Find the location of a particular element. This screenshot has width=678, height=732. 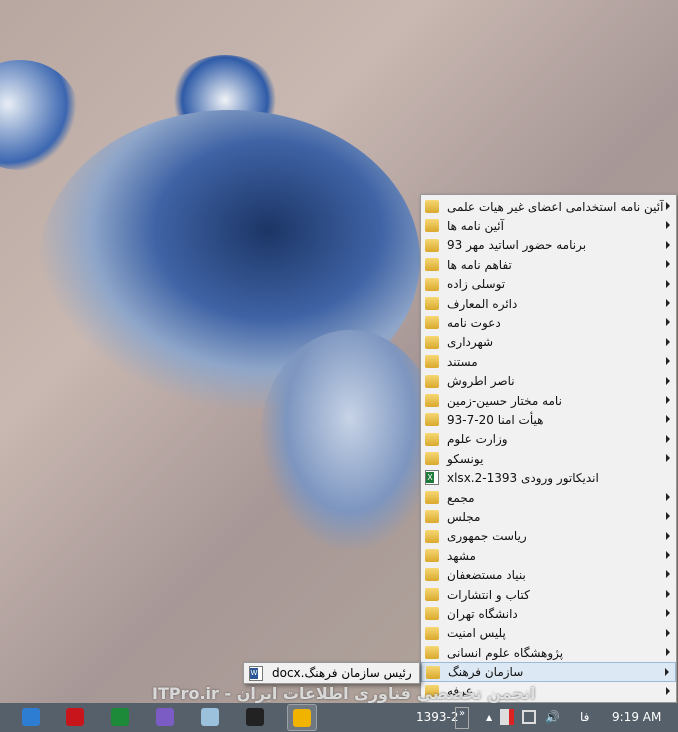

menu-item-label: تفاهم نامه ها is located at coordinates (479, 264).